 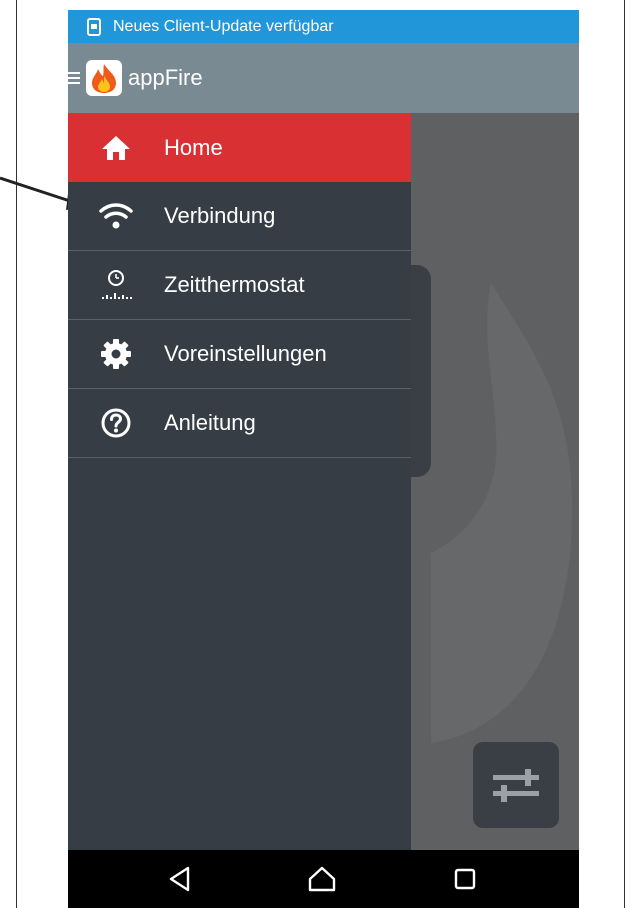 What do you see at coordinates (220, 215) in the screenshot?
I see `drawer-item-label: Verbindung` at bounding box center [220, 215].